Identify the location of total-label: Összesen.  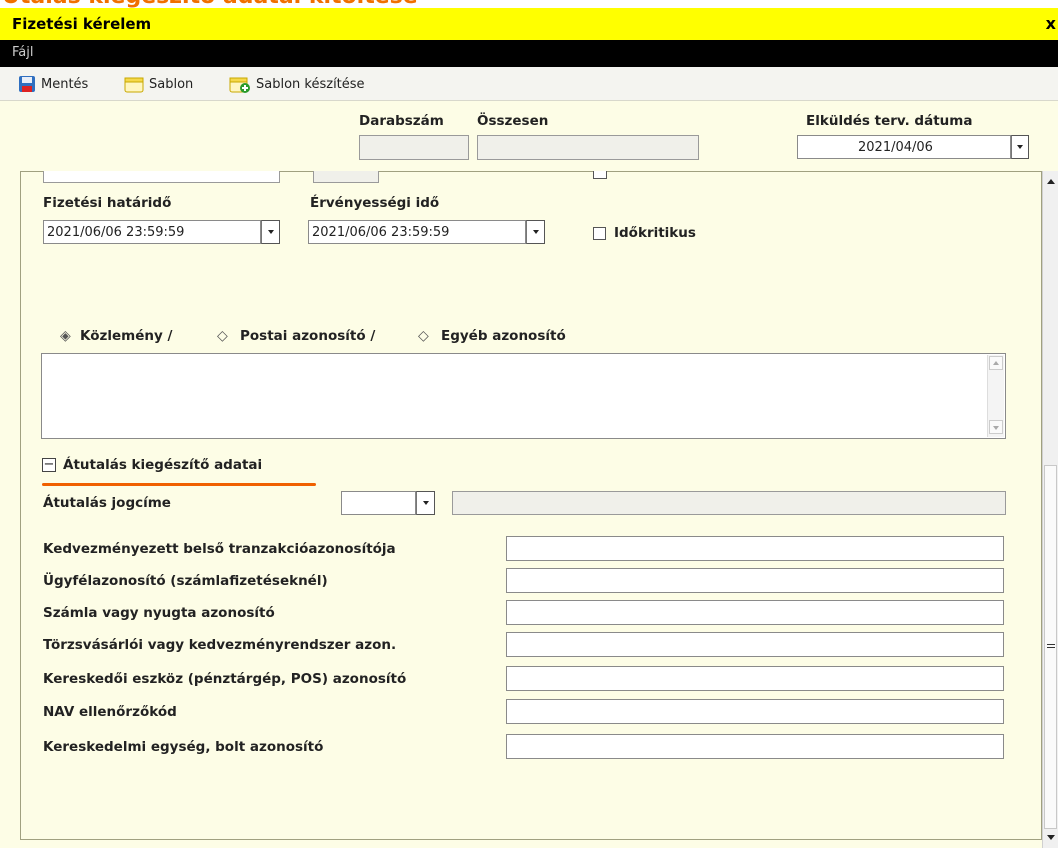
(513, 121).